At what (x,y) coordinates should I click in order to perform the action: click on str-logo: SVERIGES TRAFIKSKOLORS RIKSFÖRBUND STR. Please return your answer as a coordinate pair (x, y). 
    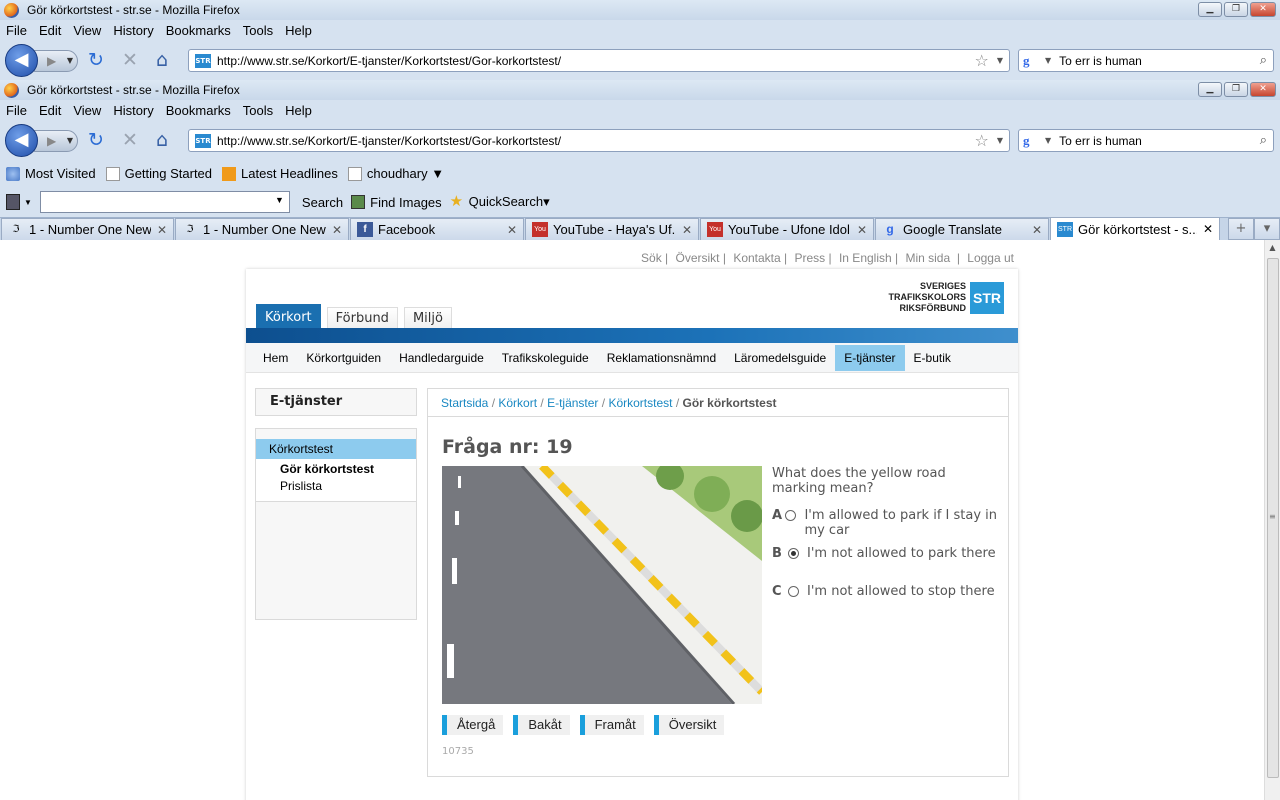
    Looking at the image, I should click on (946, 297).